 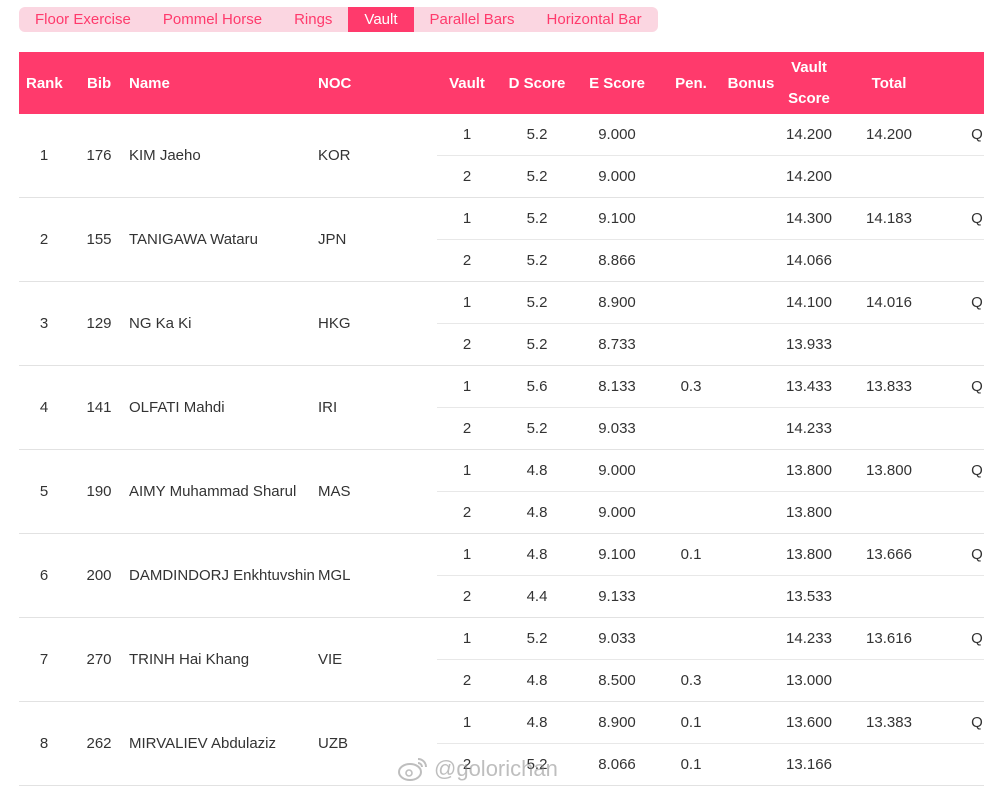 What do you see at coordinates (213, 491) in the screenshot?
I see `name-cell: AIMY Muhammad Sharul` at bounding box center [213, 491].